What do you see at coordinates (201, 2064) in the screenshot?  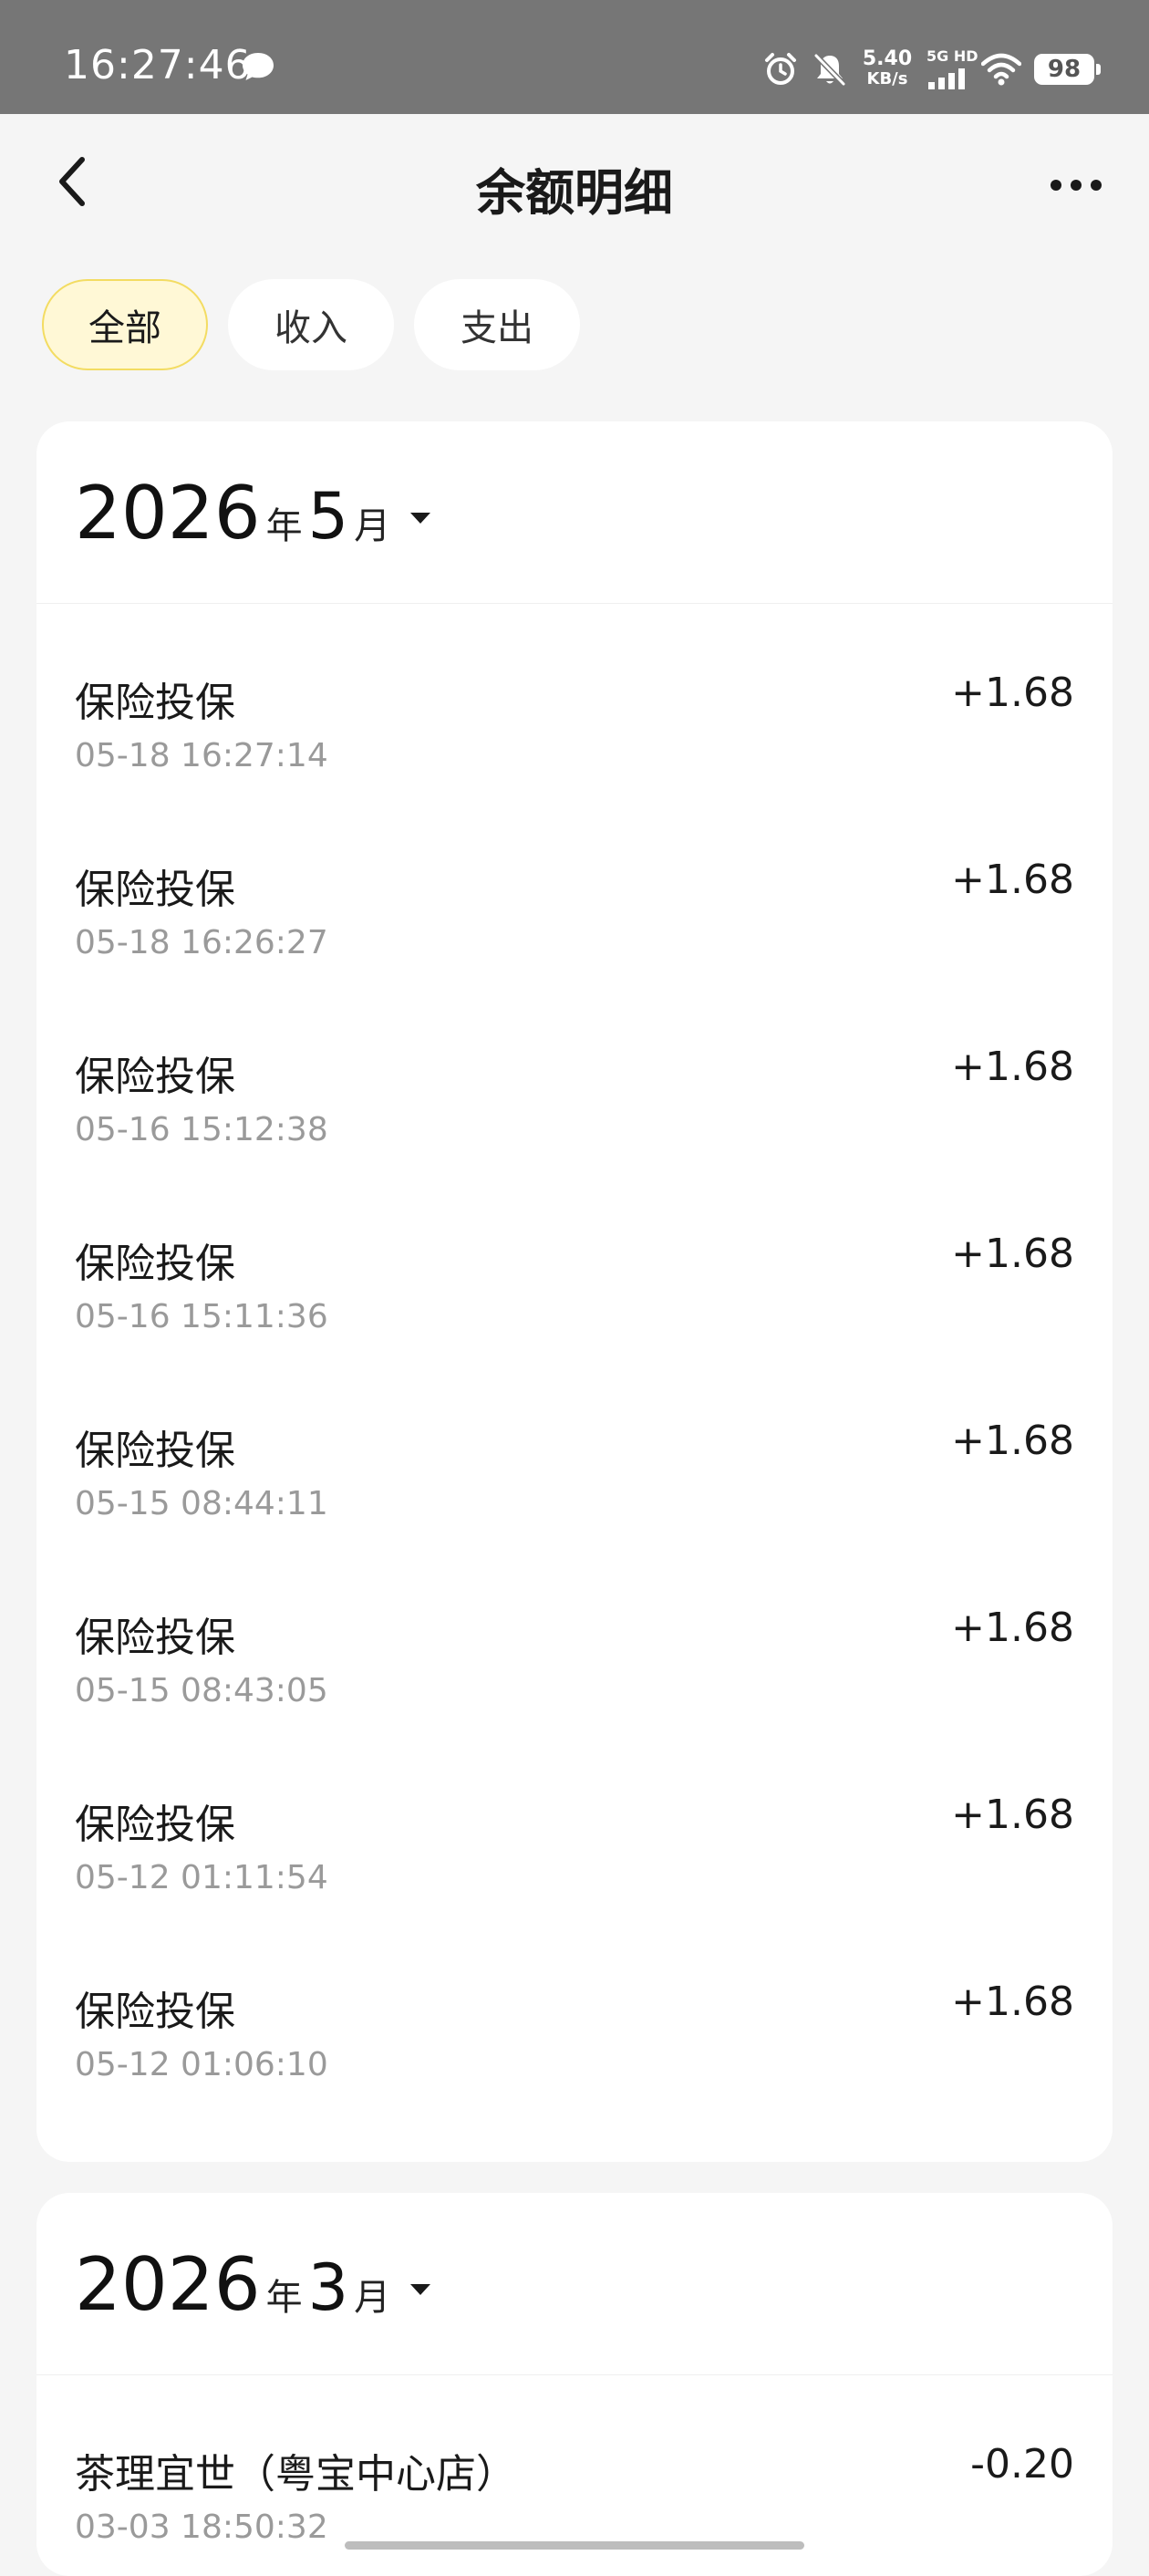 I see `transaction-time: 05-12 01:06:10` at bounding box center [201, 2064].